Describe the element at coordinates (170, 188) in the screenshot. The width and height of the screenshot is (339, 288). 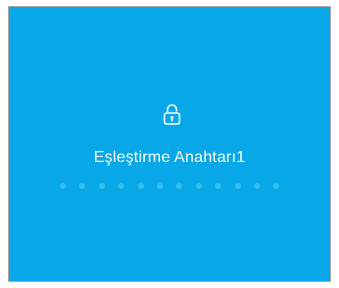
I see `key-entry-dots` at that location.